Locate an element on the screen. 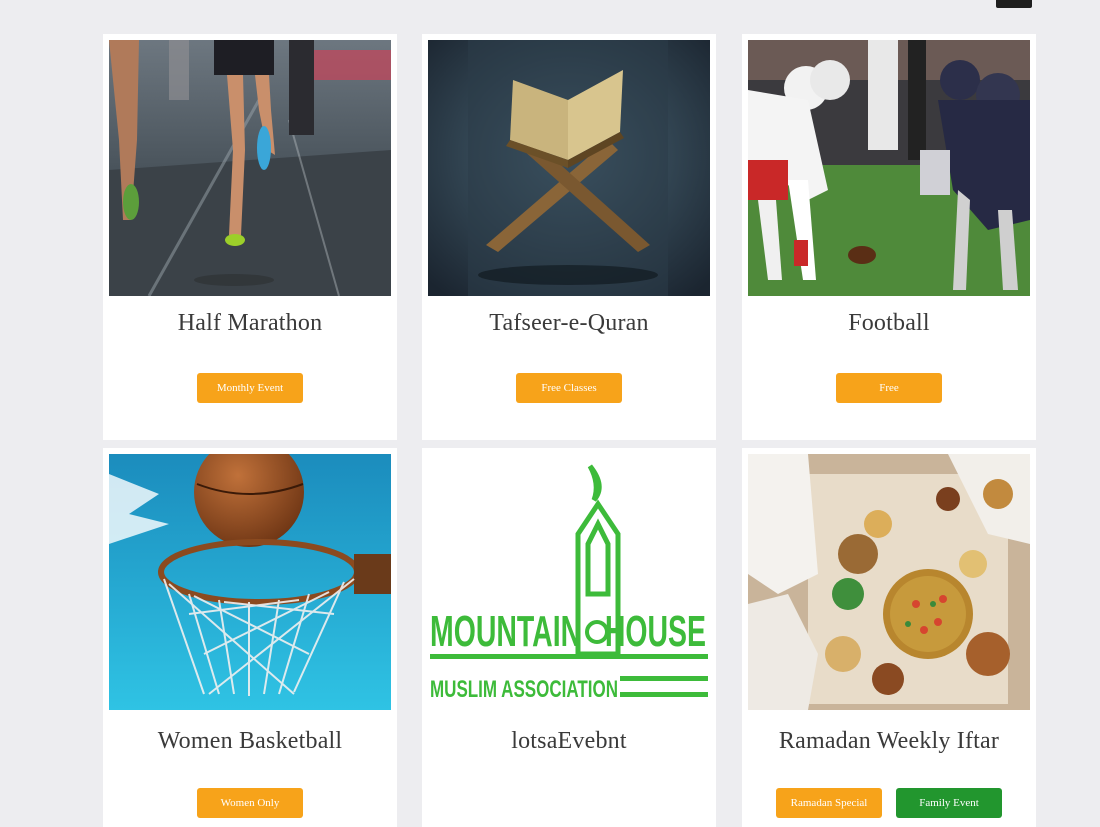  event-badges: Free is located at coordinates (889, 388).